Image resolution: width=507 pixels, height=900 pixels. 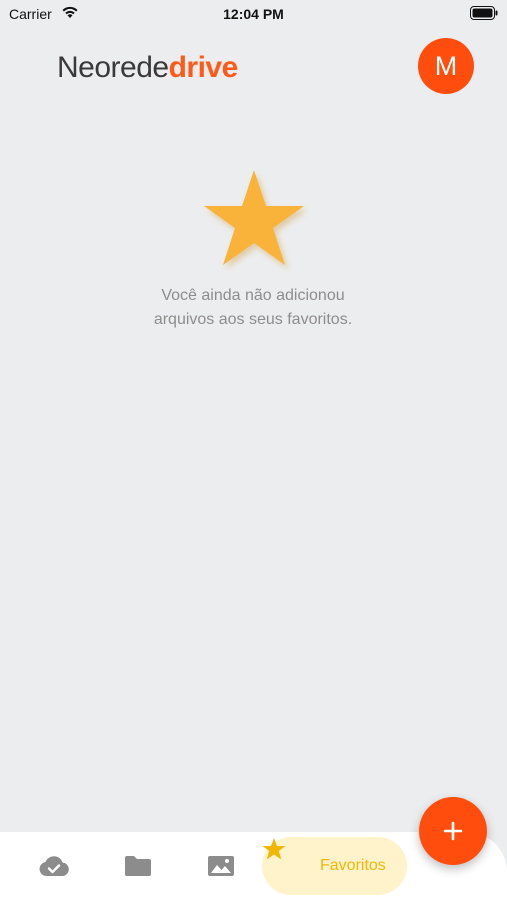 I want to click on nav-item-favorites: Favoritos, so click(x=334, y=866).